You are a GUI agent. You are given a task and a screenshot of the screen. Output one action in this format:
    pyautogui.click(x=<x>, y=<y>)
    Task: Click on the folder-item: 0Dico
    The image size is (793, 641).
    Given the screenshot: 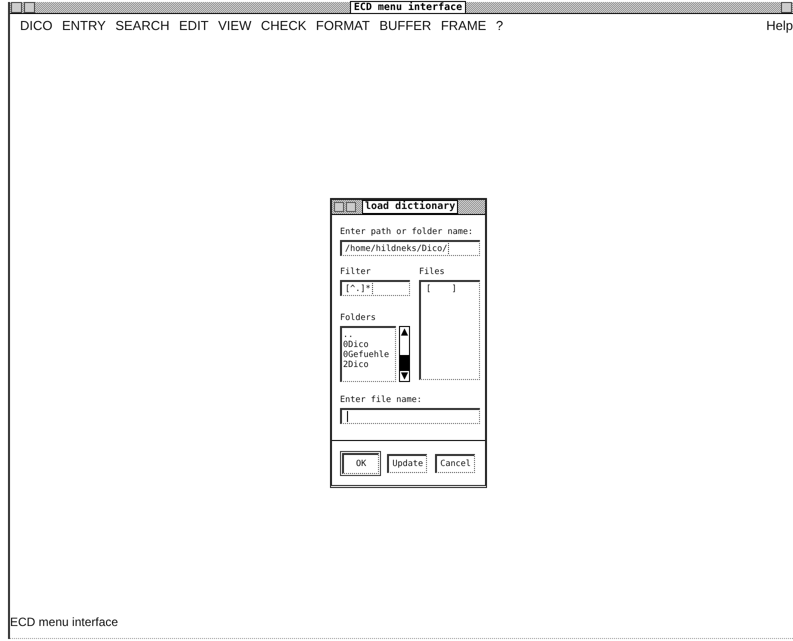 What is the action you would take?
    pyautogui.click(x=368, y=345)
    